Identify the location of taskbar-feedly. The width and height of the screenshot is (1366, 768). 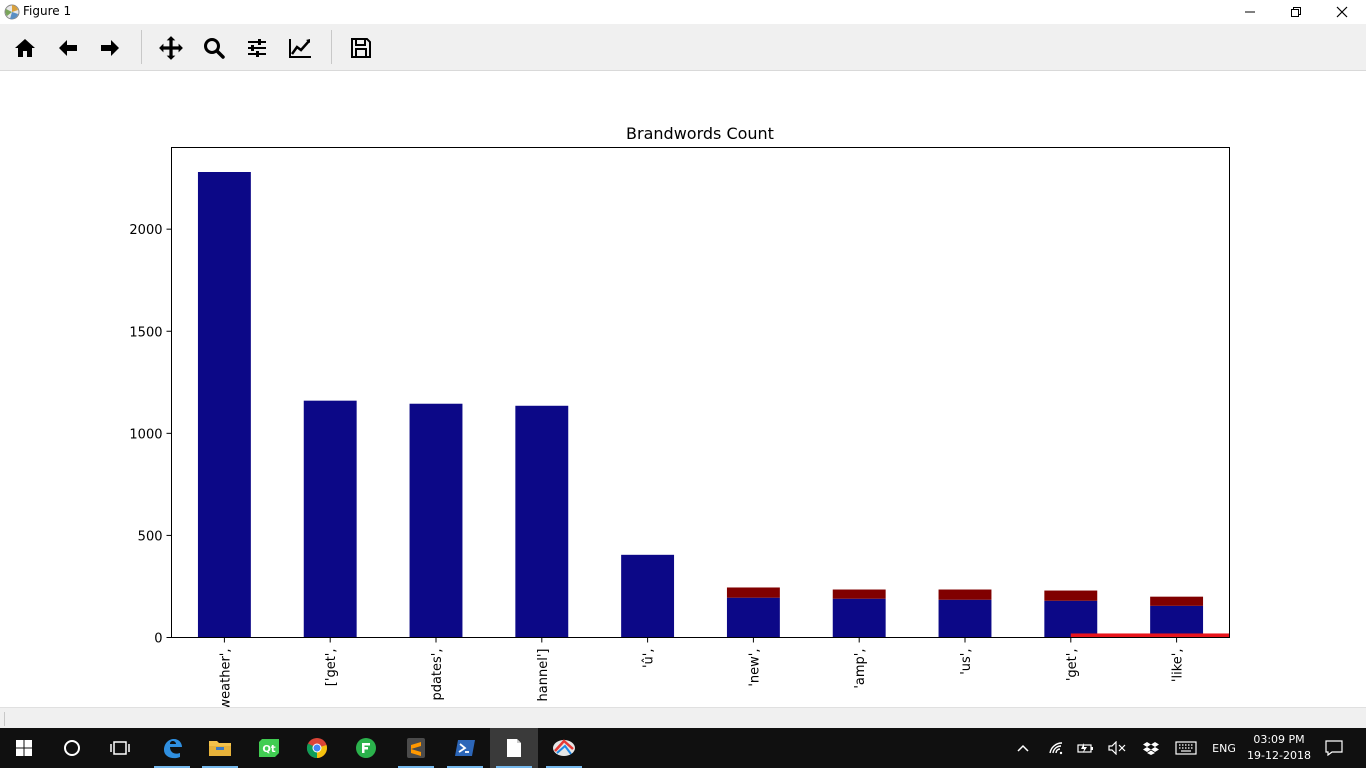
(366, 748).